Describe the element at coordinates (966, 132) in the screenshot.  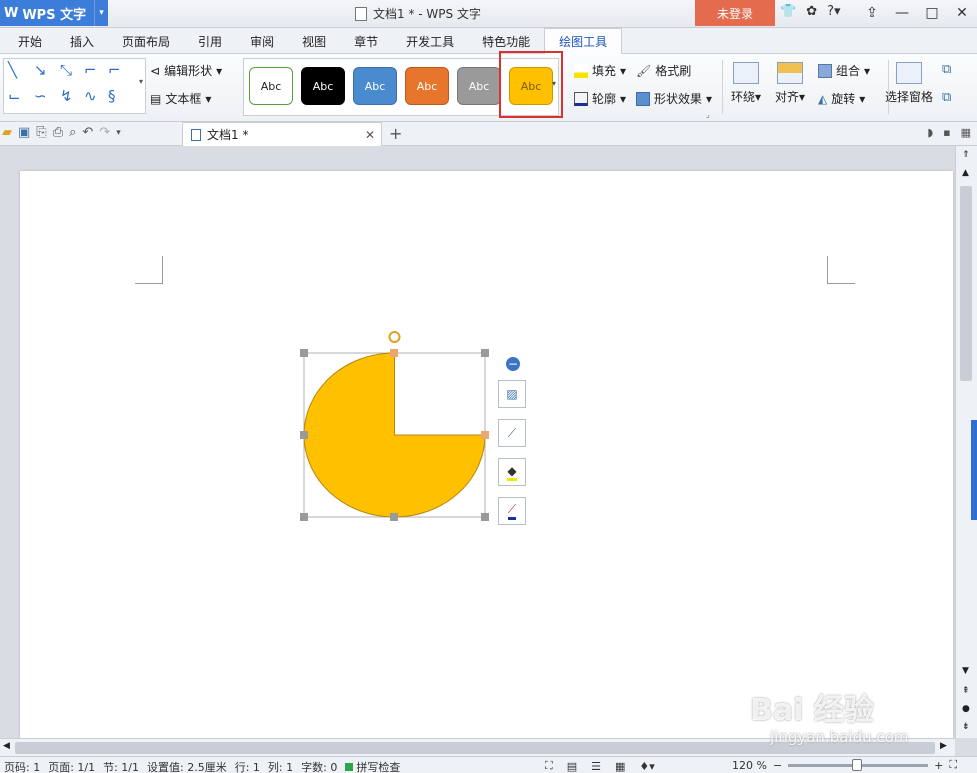
I see `layout-icon: ▦` at that location.